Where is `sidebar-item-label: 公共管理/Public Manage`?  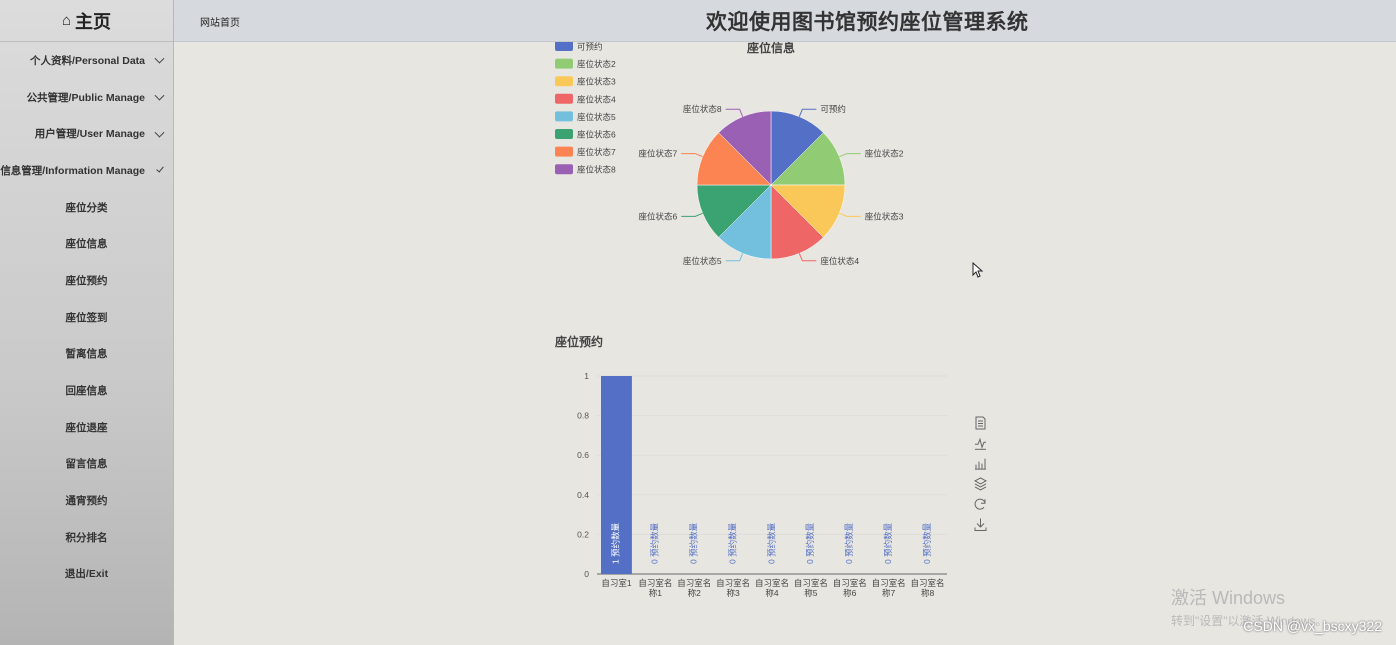
sidebar-item-label: 公共管理/Public Manage is located at coordinates (85, 97).